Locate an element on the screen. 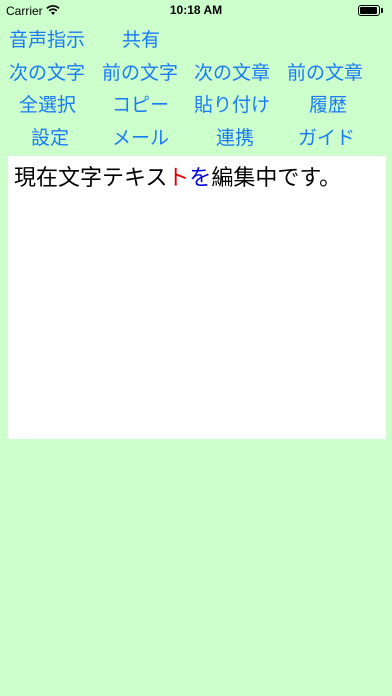  settings-button: 設定 is located at coordinates (50, 138).